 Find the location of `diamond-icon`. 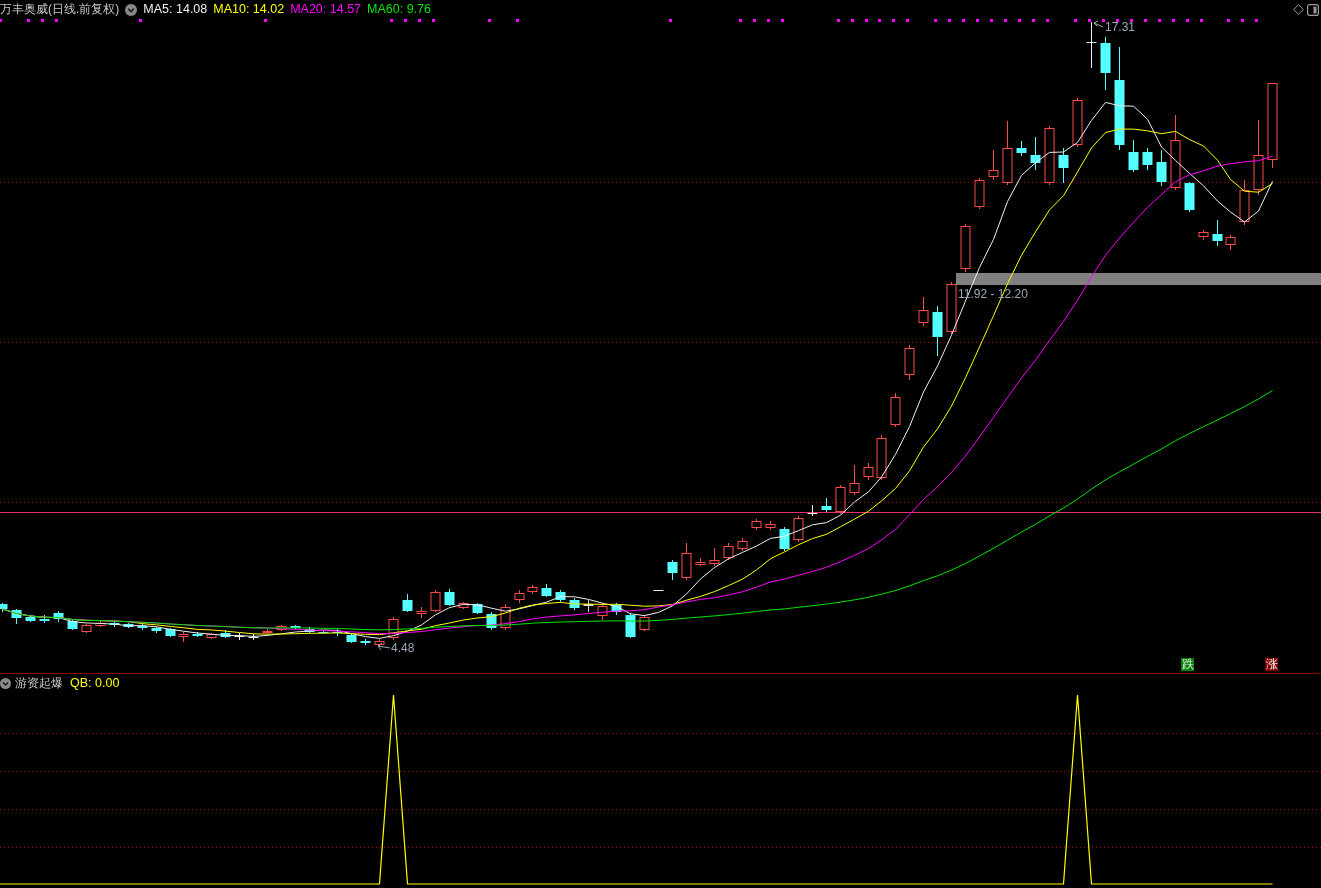

diamond-icon is located at coordinates (1298, 9).